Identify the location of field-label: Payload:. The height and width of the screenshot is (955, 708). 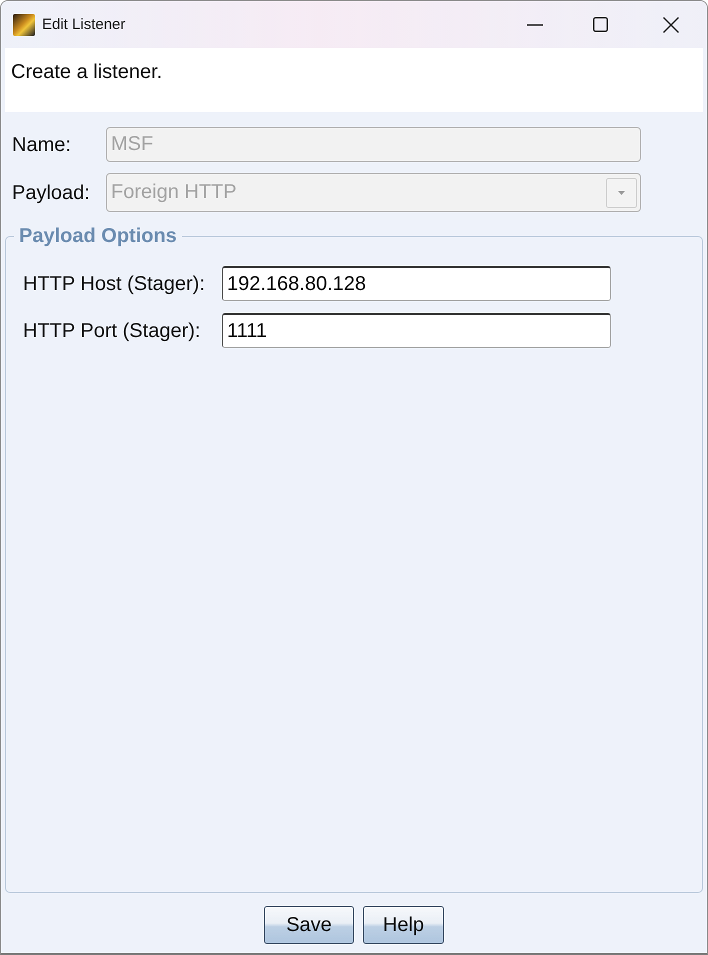
(51, 192).